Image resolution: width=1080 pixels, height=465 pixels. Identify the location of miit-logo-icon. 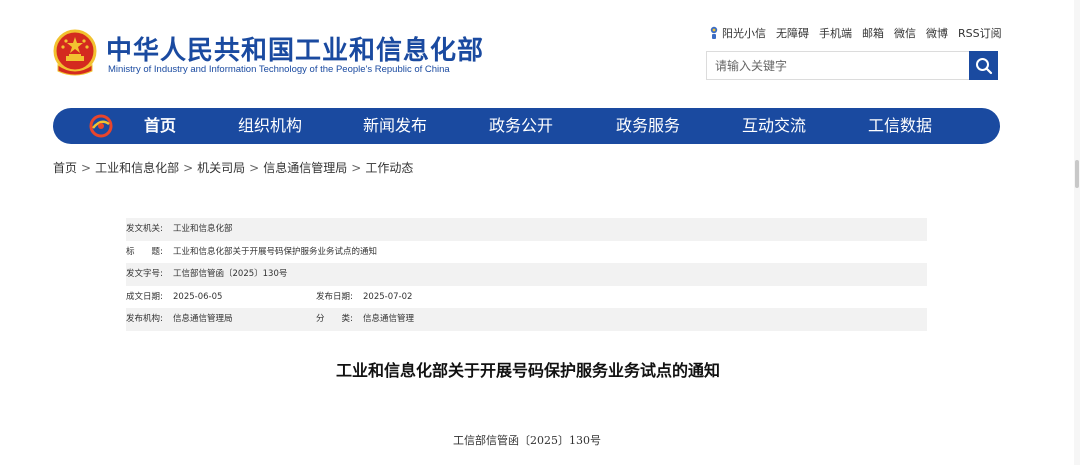
(101, 126).